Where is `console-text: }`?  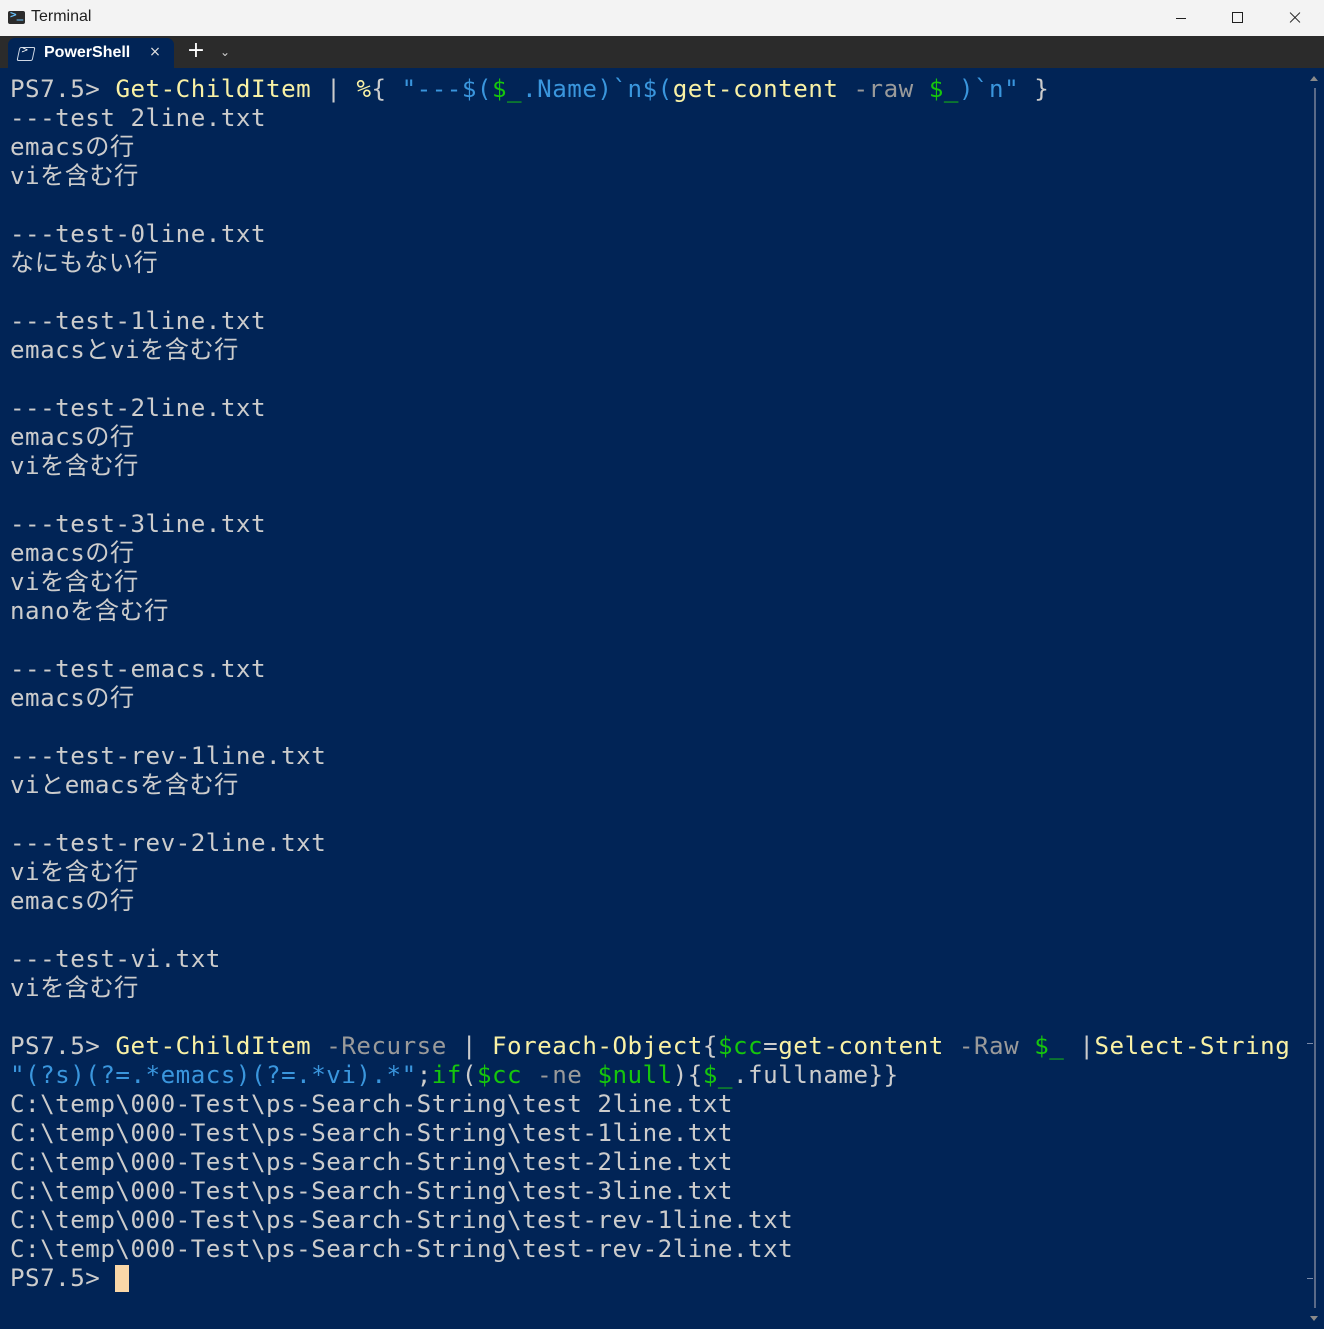
console-text: } is located at coordinates (1034, 89).